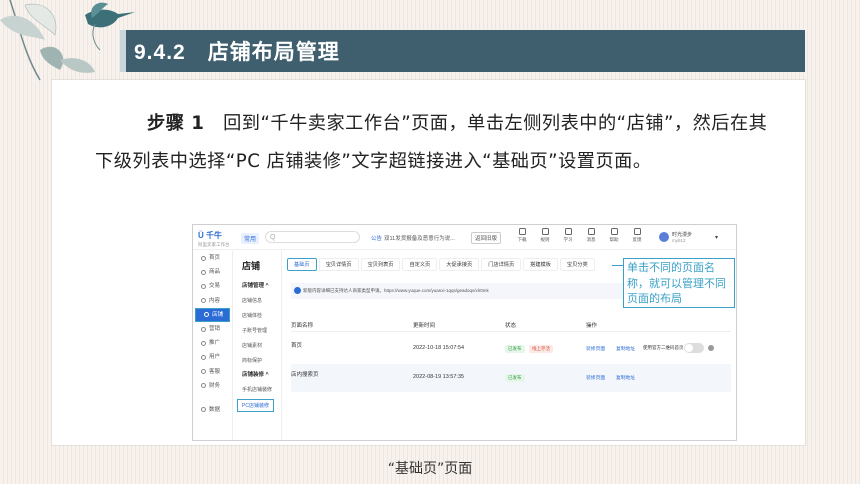  What do you see at coordinates (430, 469) in the screenshot?
I see `figure-caption: “基础页”页面` at bounding box center [430, 469].